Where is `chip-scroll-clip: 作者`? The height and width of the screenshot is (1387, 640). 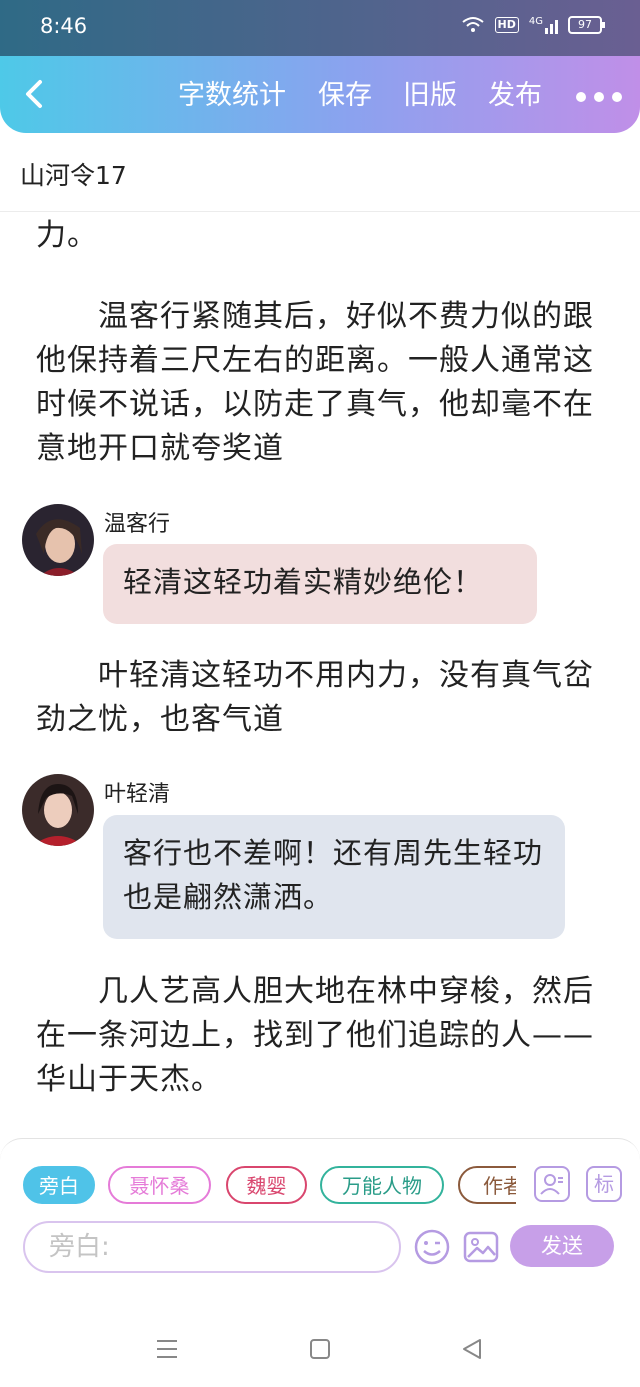 chip-scroll-clip: 作者 is located at coordinates (487, 1185).